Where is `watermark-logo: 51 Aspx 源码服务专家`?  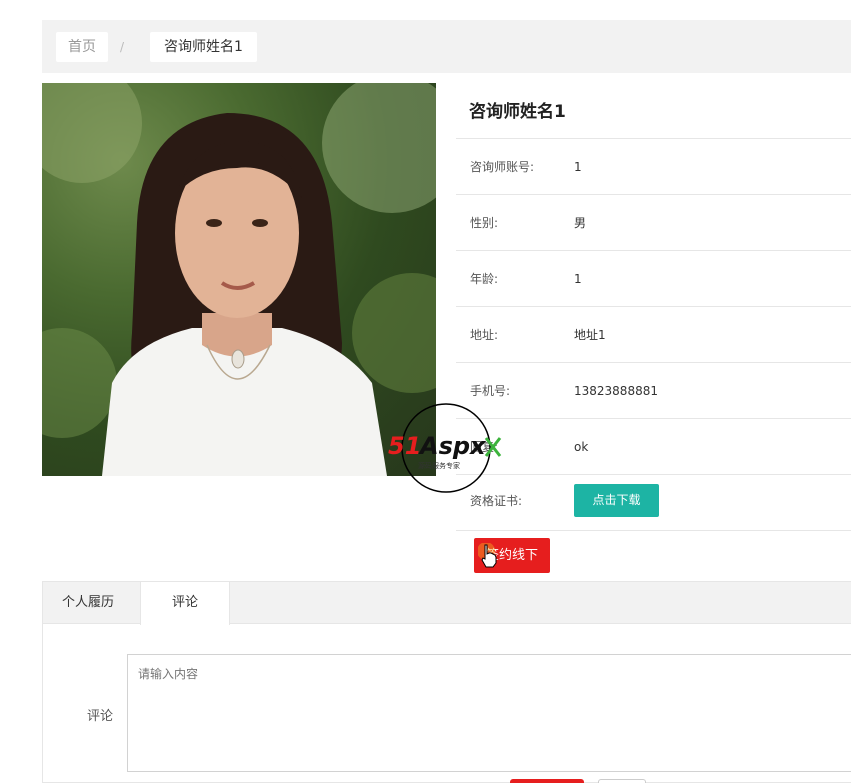 watermark-logo: 51 Aspx 源码服务专家 is located at coordinates (453, 448).